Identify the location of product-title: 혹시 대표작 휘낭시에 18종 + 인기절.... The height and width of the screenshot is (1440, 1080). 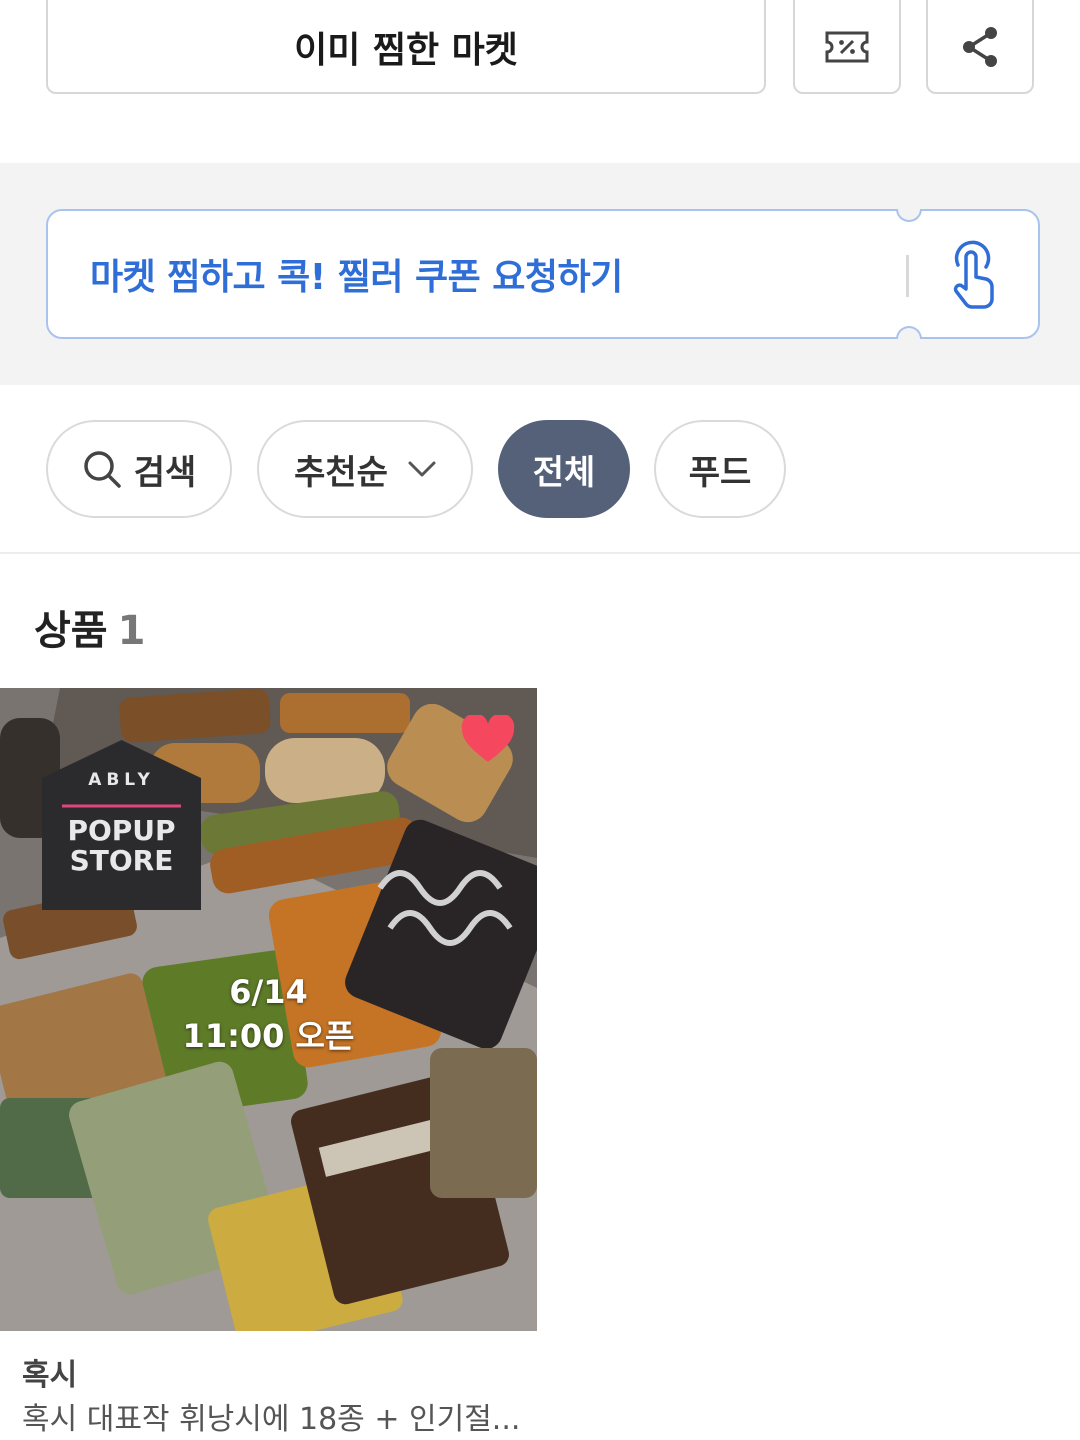
(272, 1416).